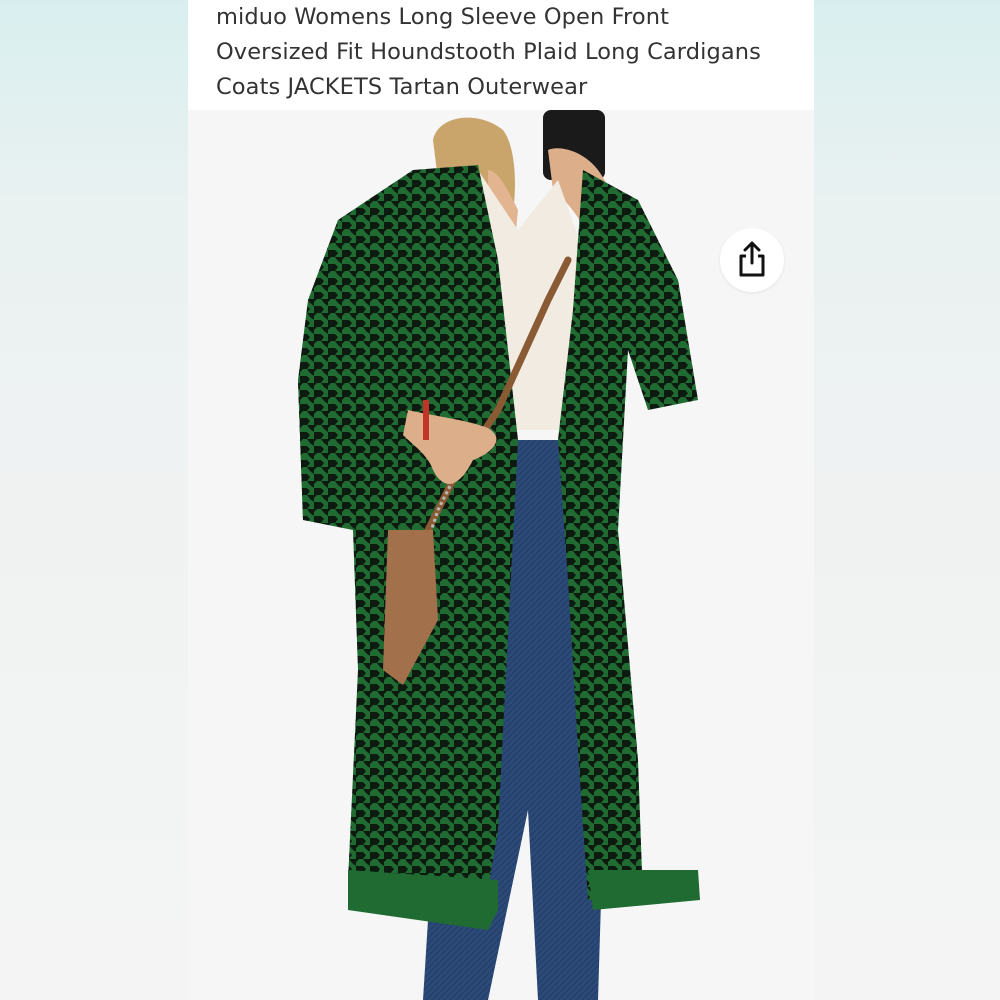  I want to click on product-title-line-3: Coats JACKETS Tartan Outerwear, so click(402, 87).